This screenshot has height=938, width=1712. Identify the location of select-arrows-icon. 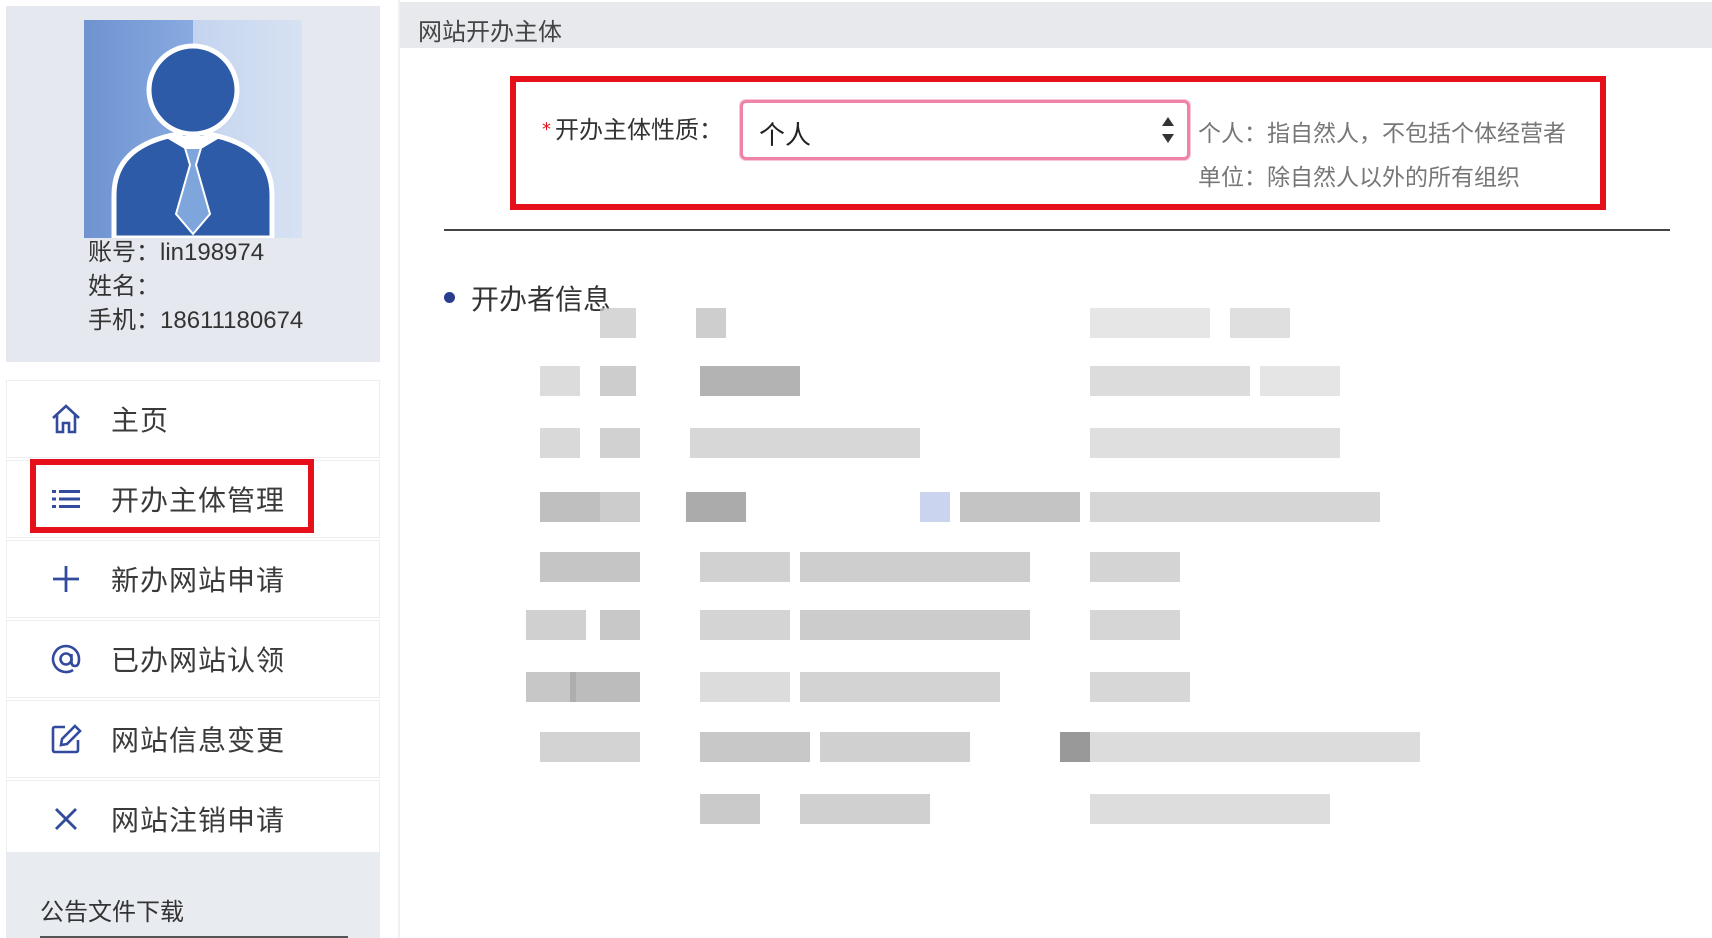
(1168, 130).